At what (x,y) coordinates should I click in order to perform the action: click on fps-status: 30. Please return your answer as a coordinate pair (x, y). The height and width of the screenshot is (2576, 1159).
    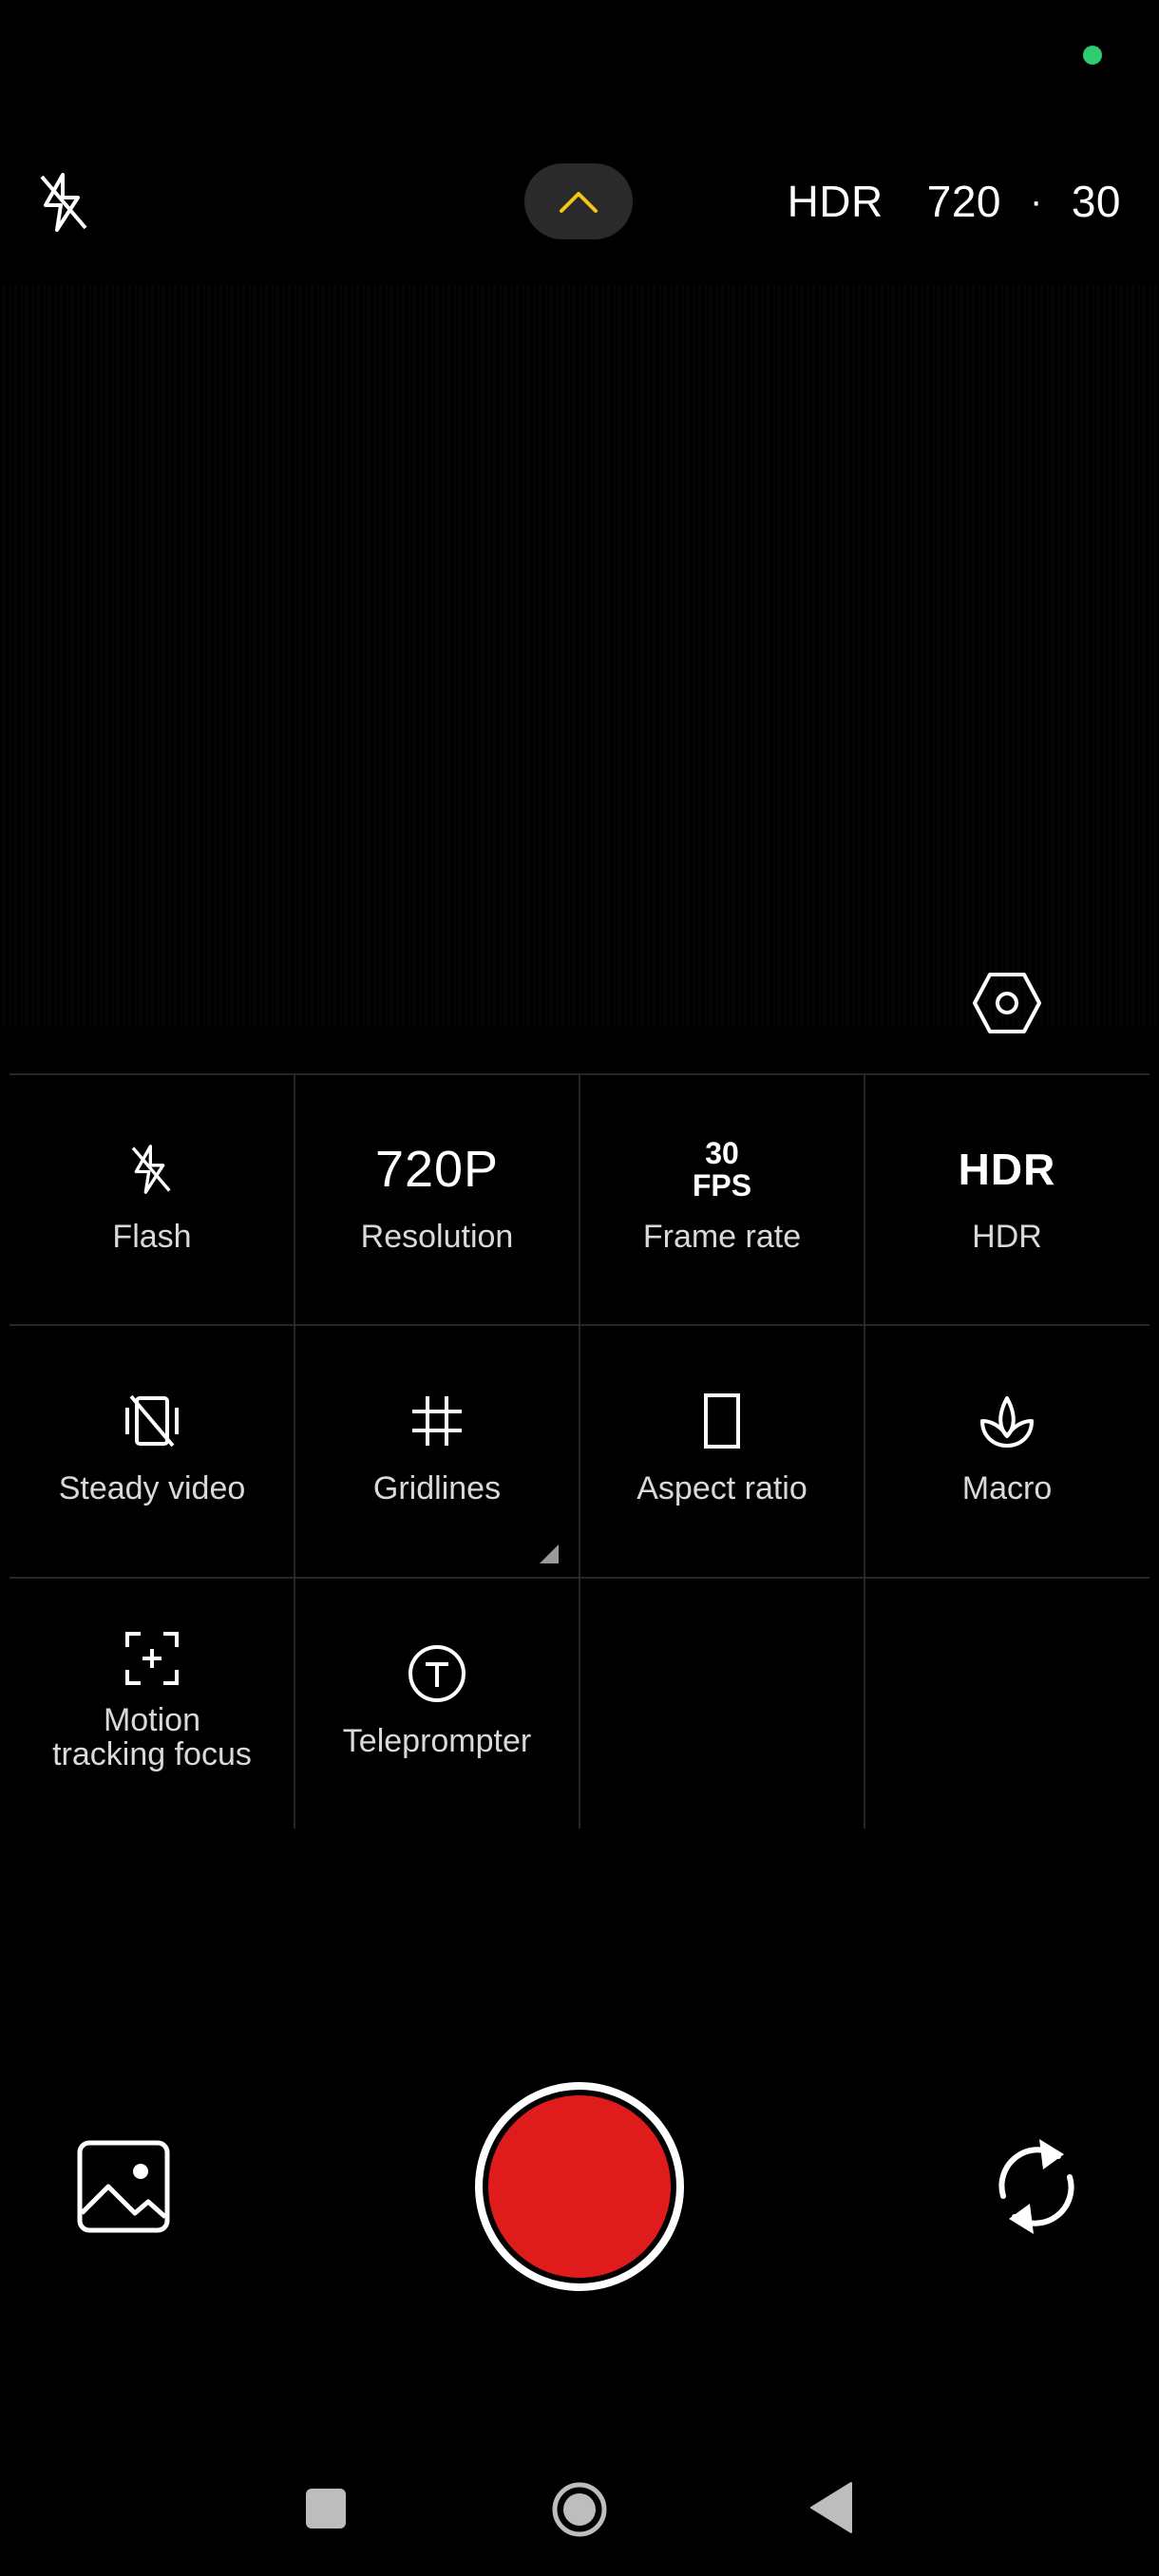
    Looking at the image, I should click on (1096, 201).